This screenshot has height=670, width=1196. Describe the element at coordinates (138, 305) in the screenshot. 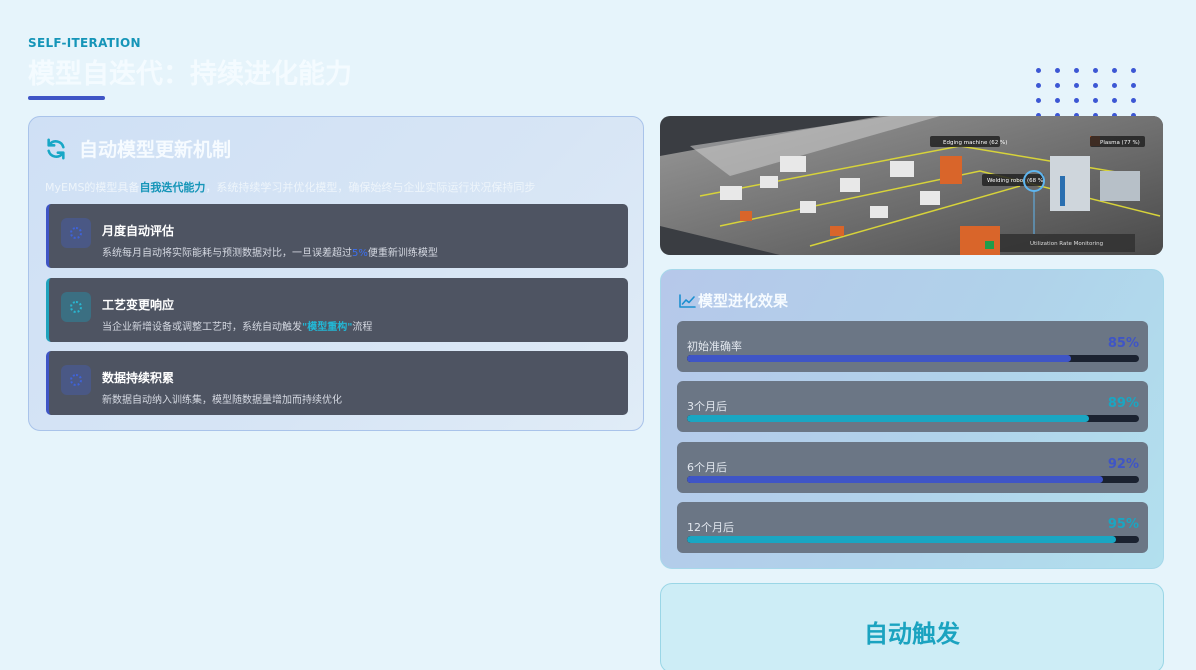

I see `feature-title: 工艺变更响应` at that location.